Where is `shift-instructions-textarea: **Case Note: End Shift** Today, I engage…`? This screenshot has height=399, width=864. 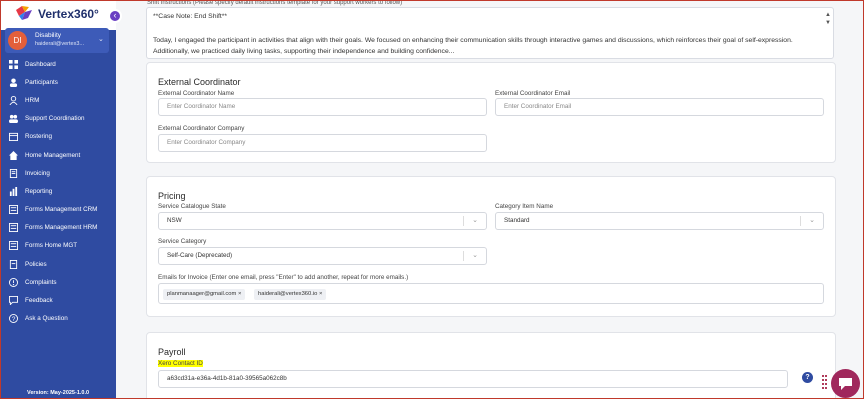 shift-instructions-textarea: **Case Note: End Shift** Today, I engage… is located at coordinates (490, 33).